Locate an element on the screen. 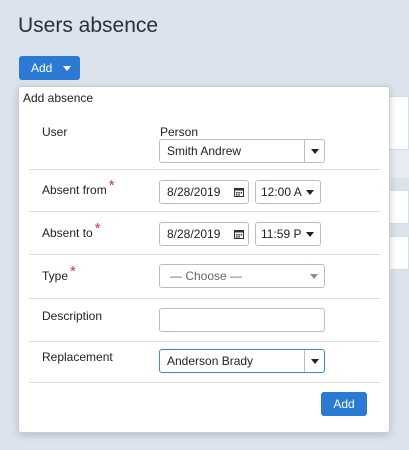  add-absence-submit-button: Add is located at coordinates (344, 404).